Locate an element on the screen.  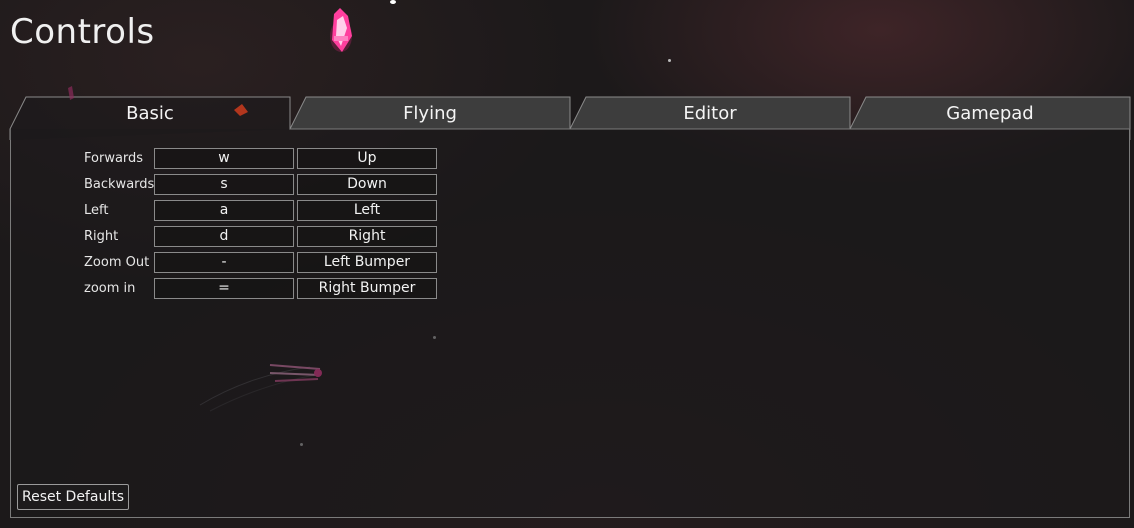
action-label: Backwards is located at coordinates (119, 184).